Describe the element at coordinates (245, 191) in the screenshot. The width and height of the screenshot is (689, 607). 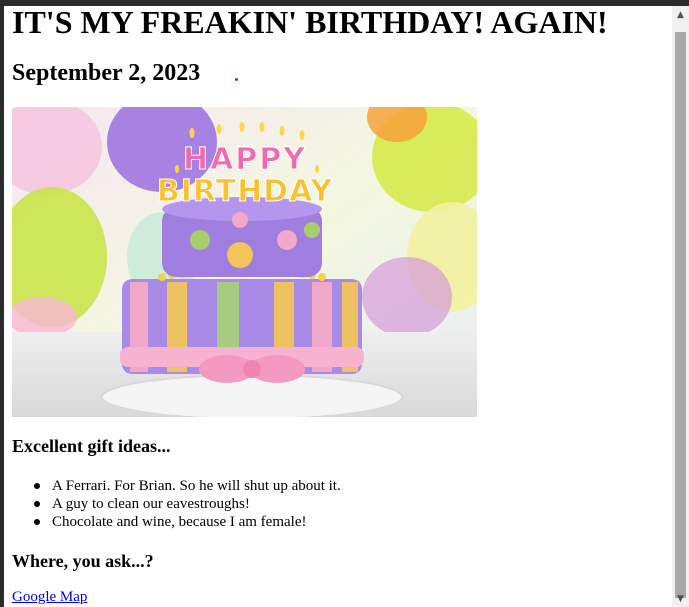
I see `topper-birthday: BIRTHDAY` at that location.